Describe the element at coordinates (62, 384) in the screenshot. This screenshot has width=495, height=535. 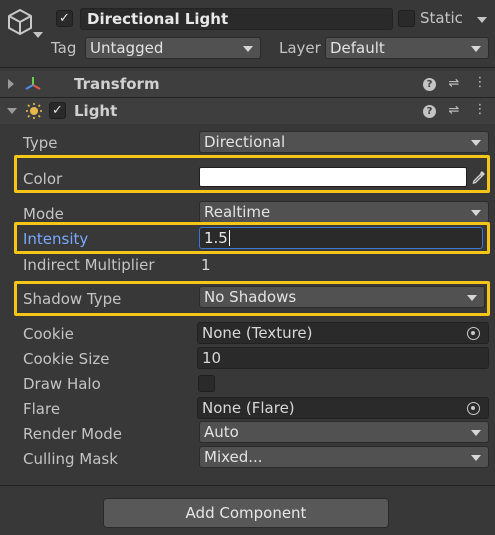
I see `draw-halo-label: Draw Halo` at that location.